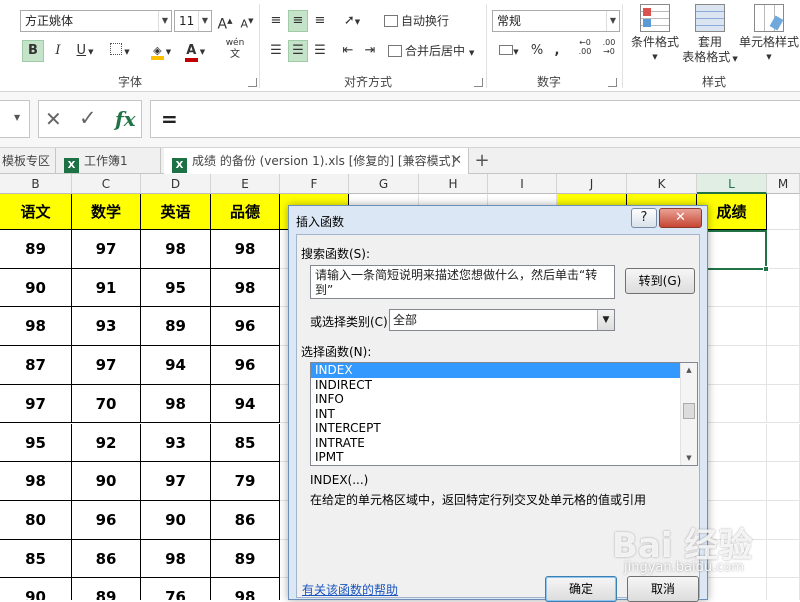 The image size is (800, 602). What do you see at coordinates (783, 212) in the screenshot?
I see `header-cell` at bounding box center [783, 212].